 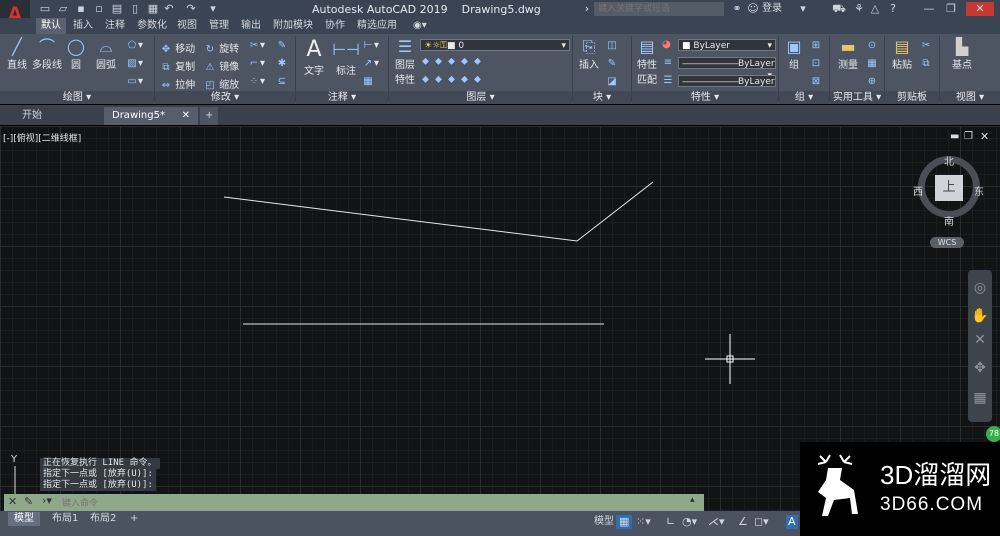 What do you see at coordinates (839, 9) in the screenshot?
I see `cart-icon: ⛟` at bounding box center [839, 9].